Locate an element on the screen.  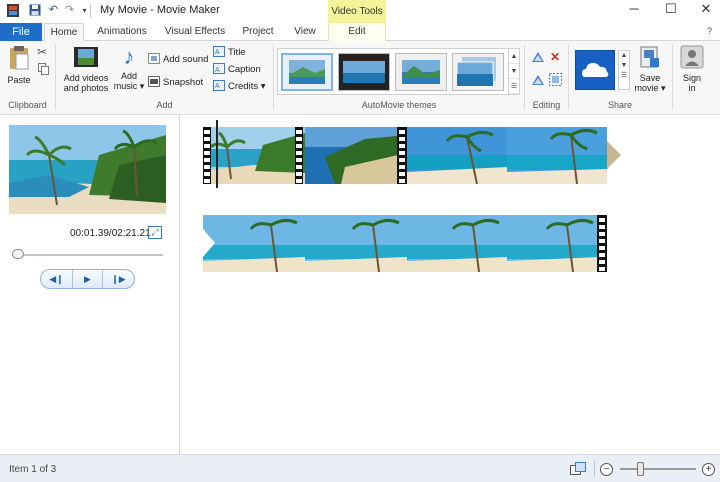
close-button: ✕ is located at coordinates (704, 10).